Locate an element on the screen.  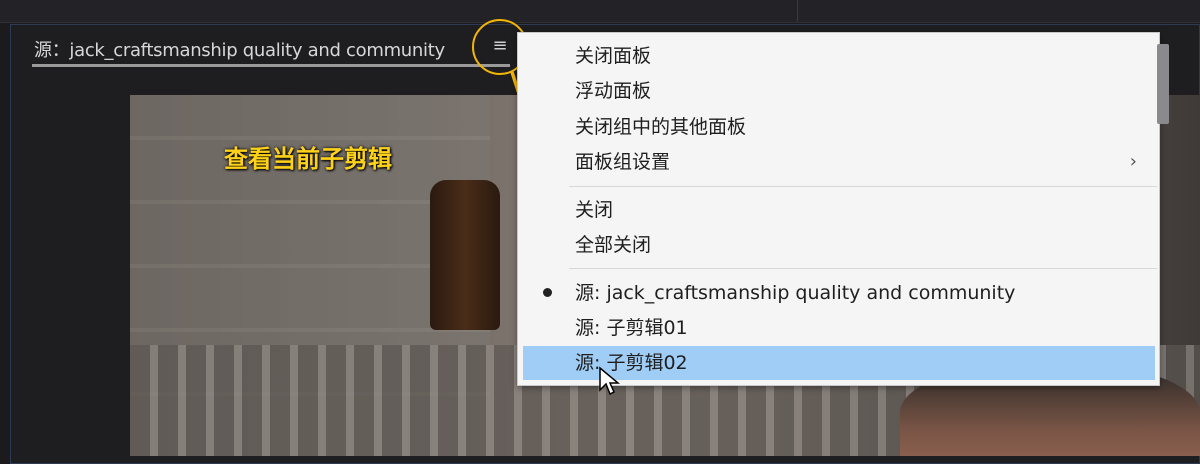
menu-item-label: 浮动面板 is located at coordinates (613, 91).